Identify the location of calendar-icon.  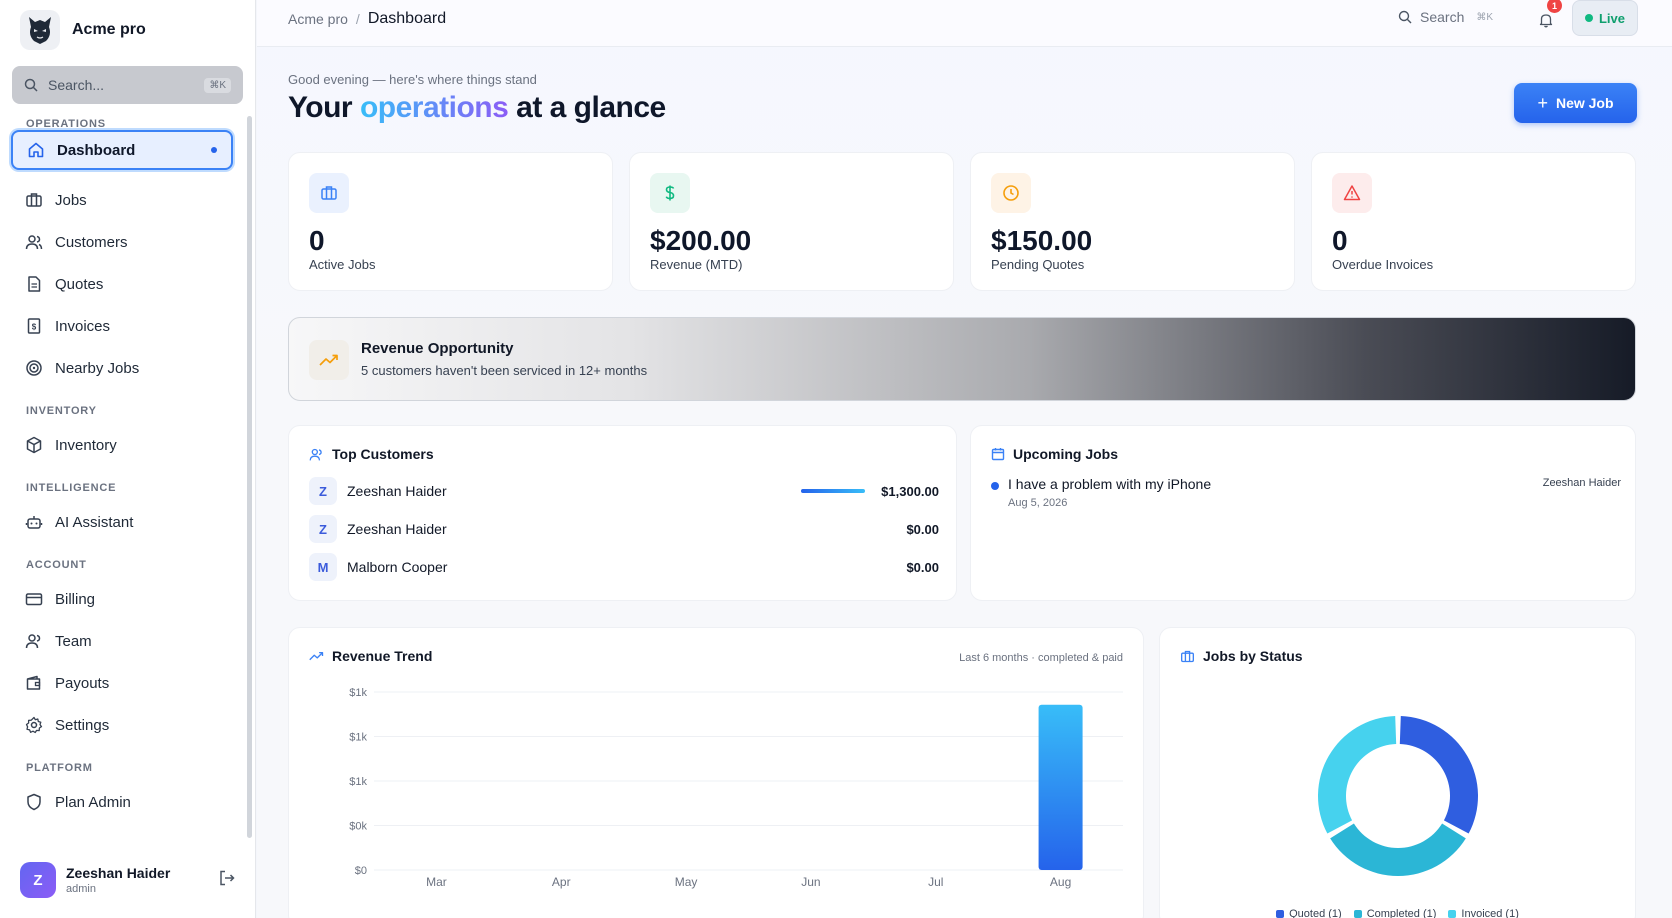
(998, 454).